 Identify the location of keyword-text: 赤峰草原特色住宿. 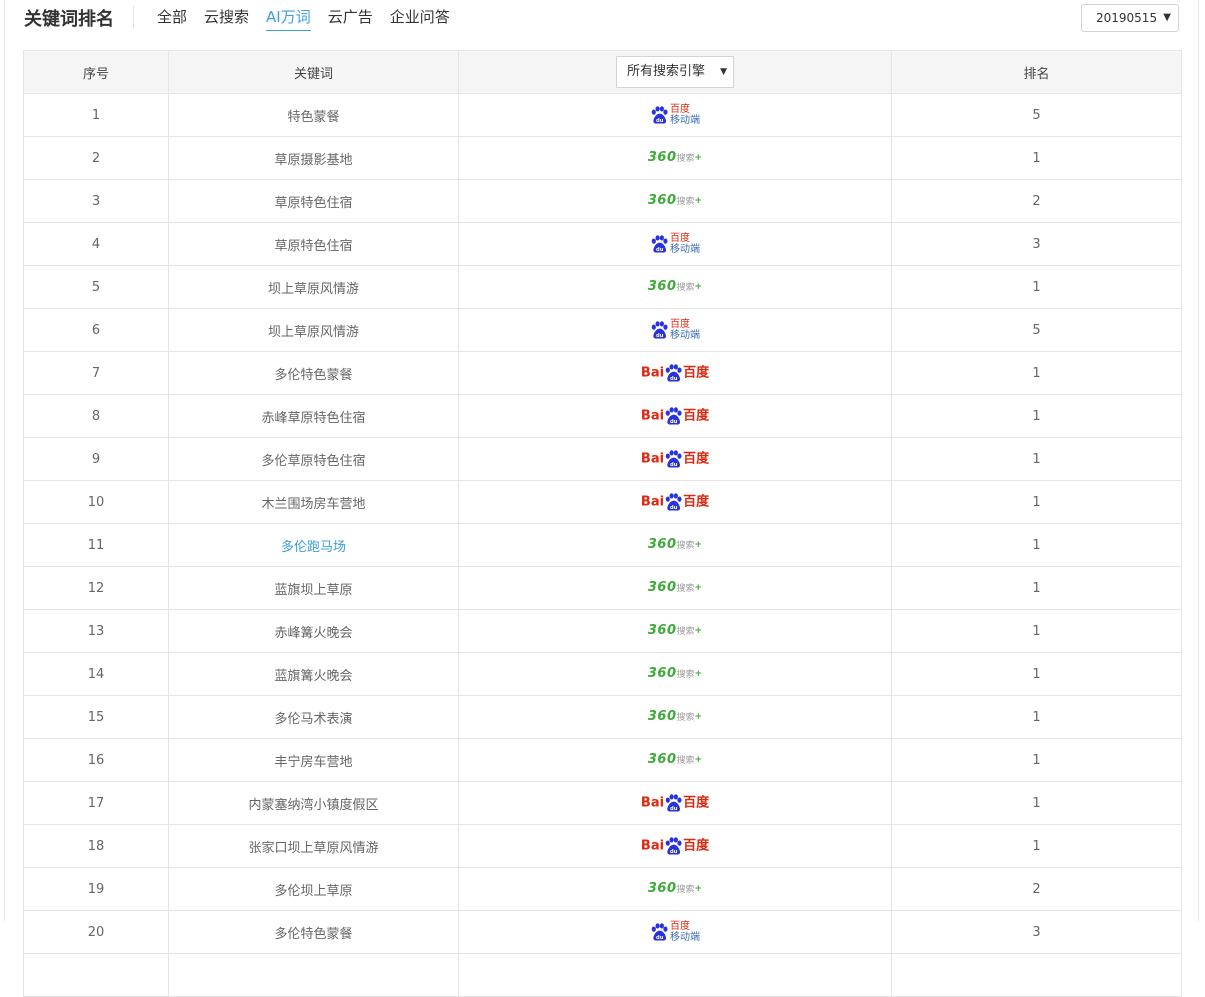
(313, 418).